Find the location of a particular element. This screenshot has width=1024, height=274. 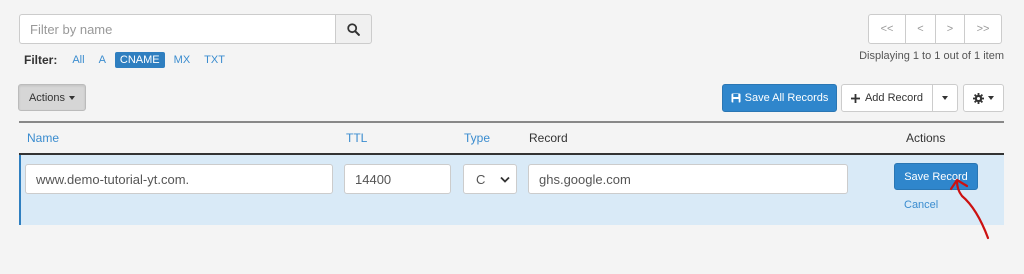

save-all-records-button: Save All Records is located at coordinates (779, 98).